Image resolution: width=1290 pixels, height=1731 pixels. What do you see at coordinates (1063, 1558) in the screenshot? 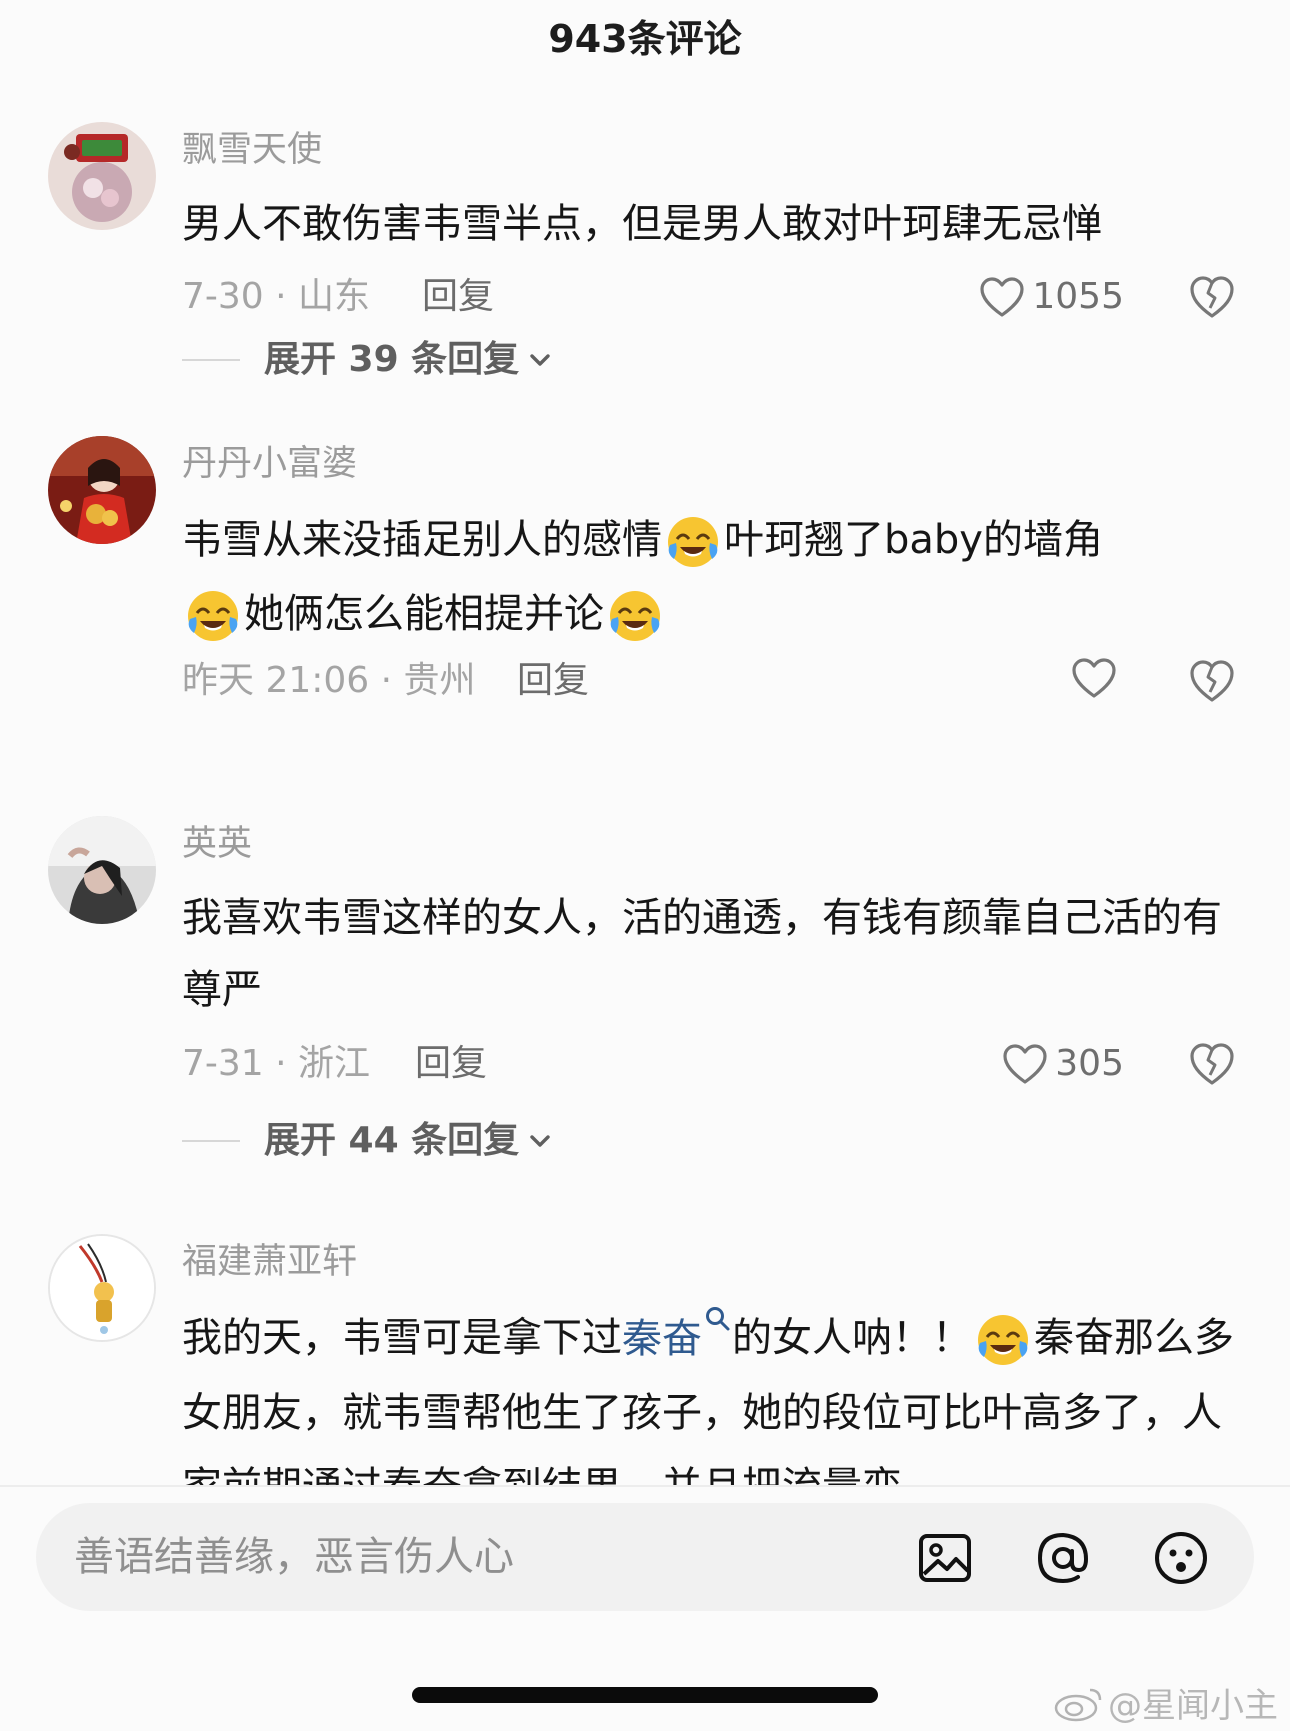
I see `at-icon` at bounding box center [1063, 1558].